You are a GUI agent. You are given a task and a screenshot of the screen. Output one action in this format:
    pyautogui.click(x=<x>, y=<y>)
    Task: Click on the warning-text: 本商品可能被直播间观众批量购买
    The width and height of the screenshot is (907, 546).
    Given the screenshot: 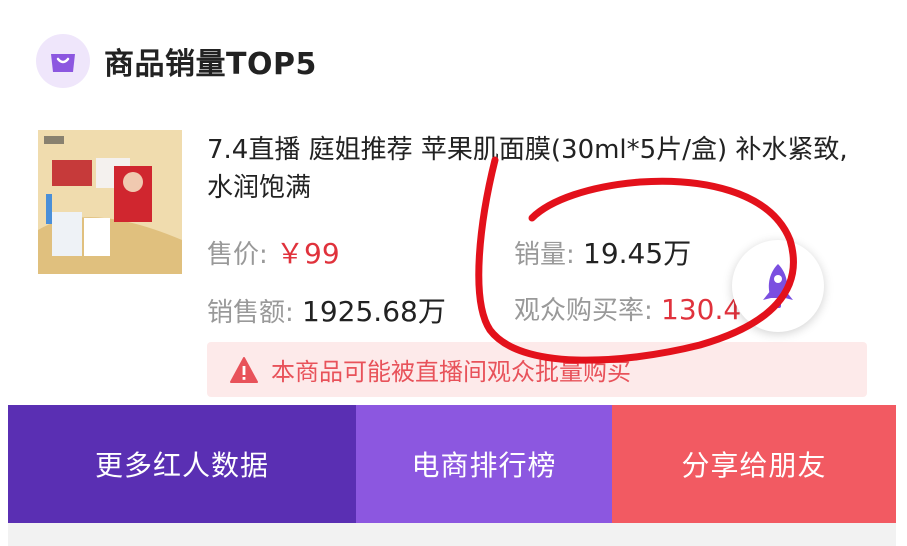 What is the action you would take?
    pyautogui.click(x=451, y=372)
    